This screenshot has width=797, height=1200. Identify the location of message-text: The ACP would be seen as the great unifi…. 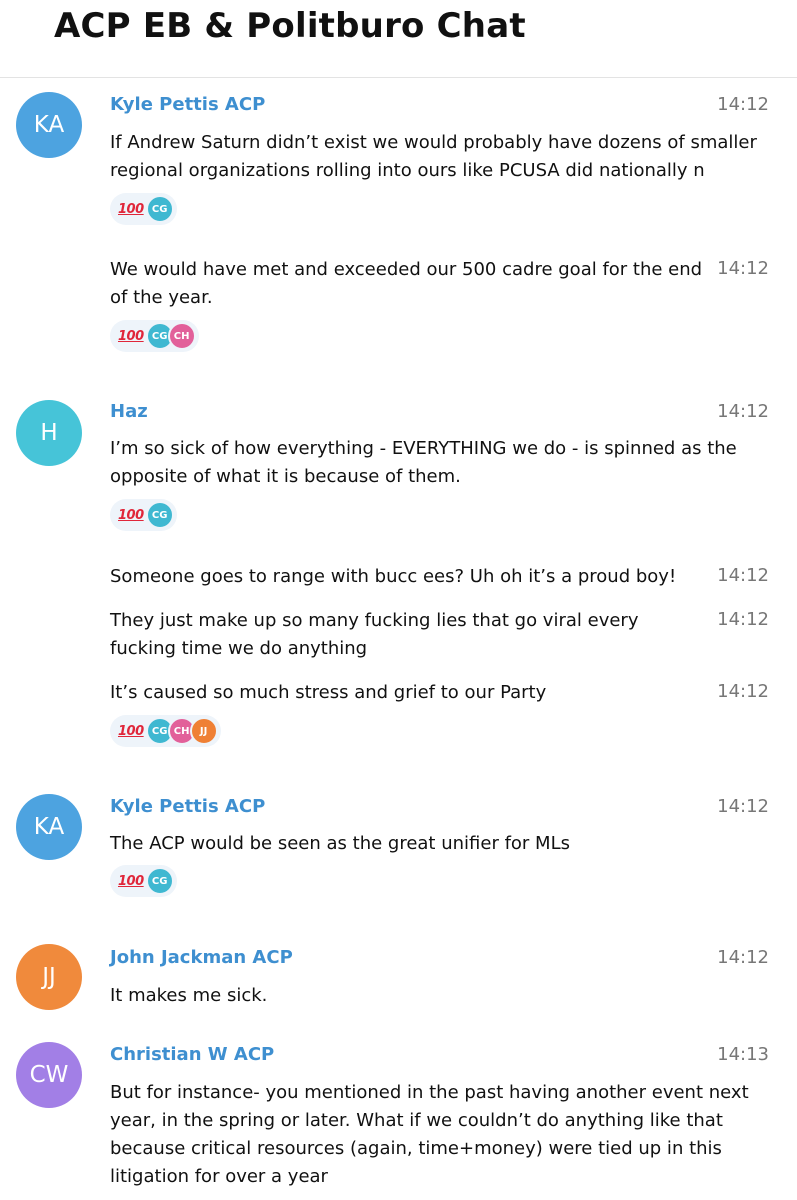
(340, 843).